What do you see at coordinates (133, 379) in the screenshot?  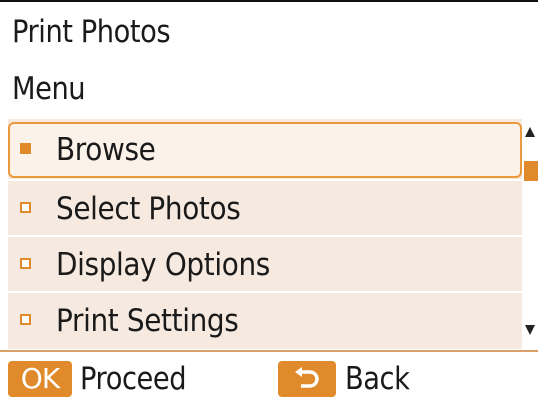 I see `proceed-label: Proceed` at bounding box center [133, 379].